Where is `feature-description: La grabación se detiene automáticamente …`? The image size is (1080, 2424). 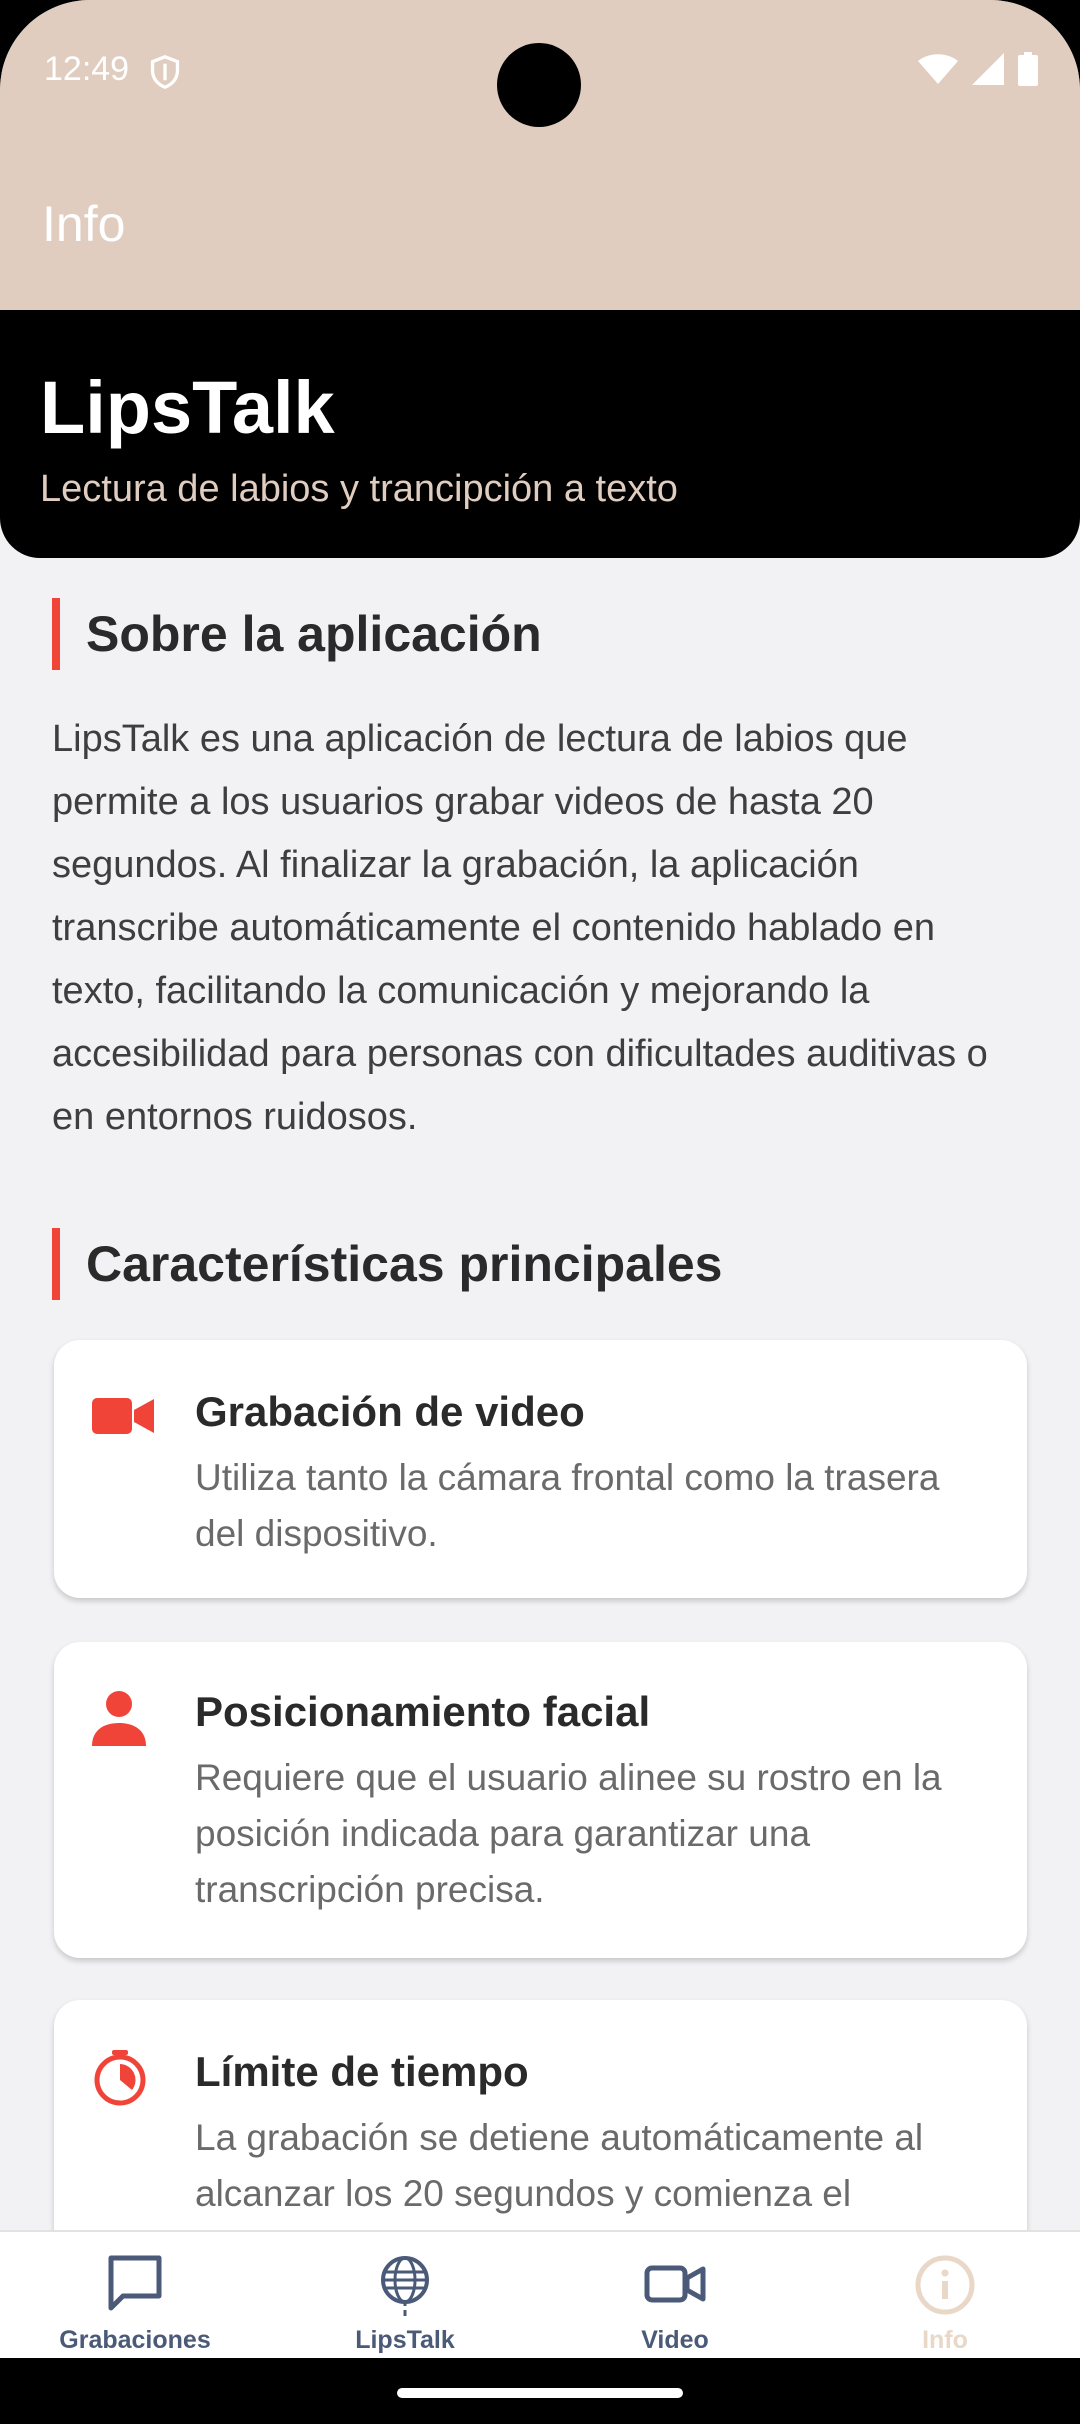 feature-description: La grabación se detiene automáticamente … is located at coordinates (559, 2165).